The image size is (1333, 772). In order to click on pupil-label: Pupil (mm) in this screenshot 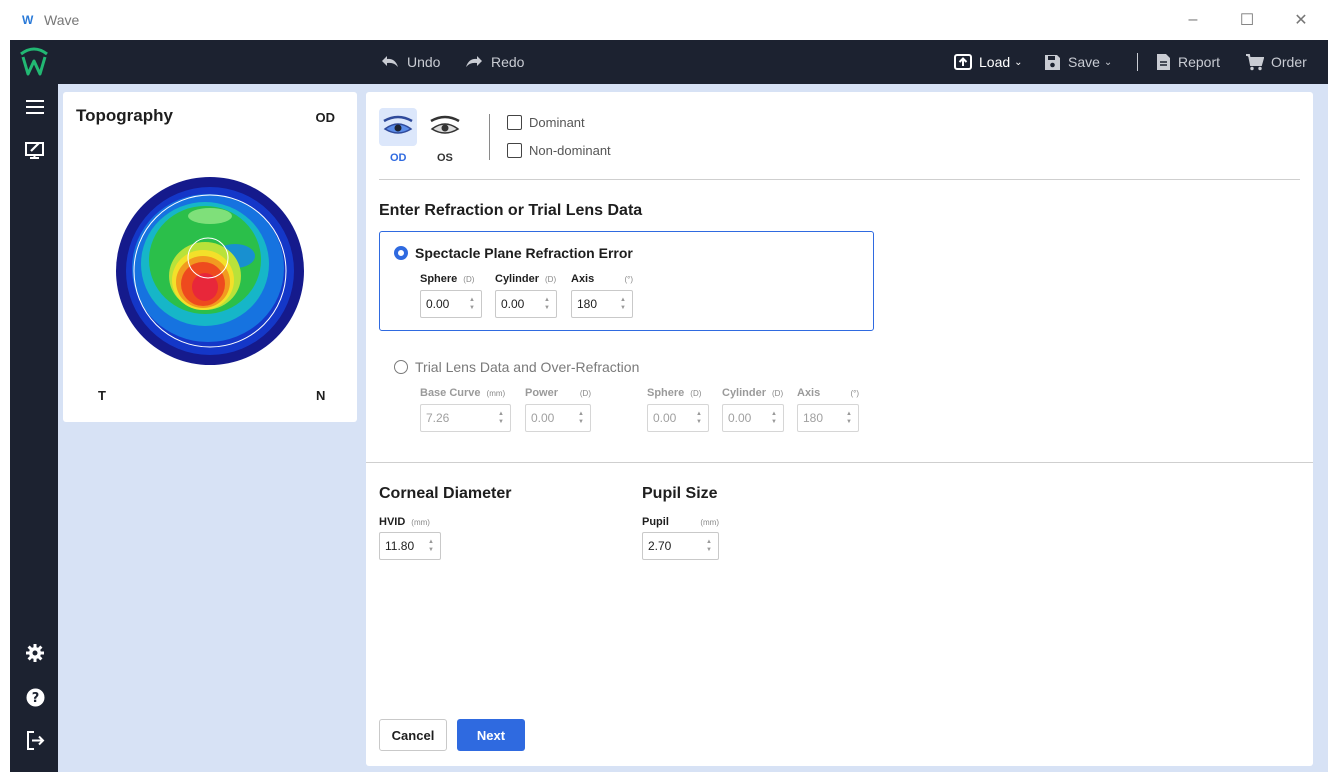, I will do `click(680, 522)`.